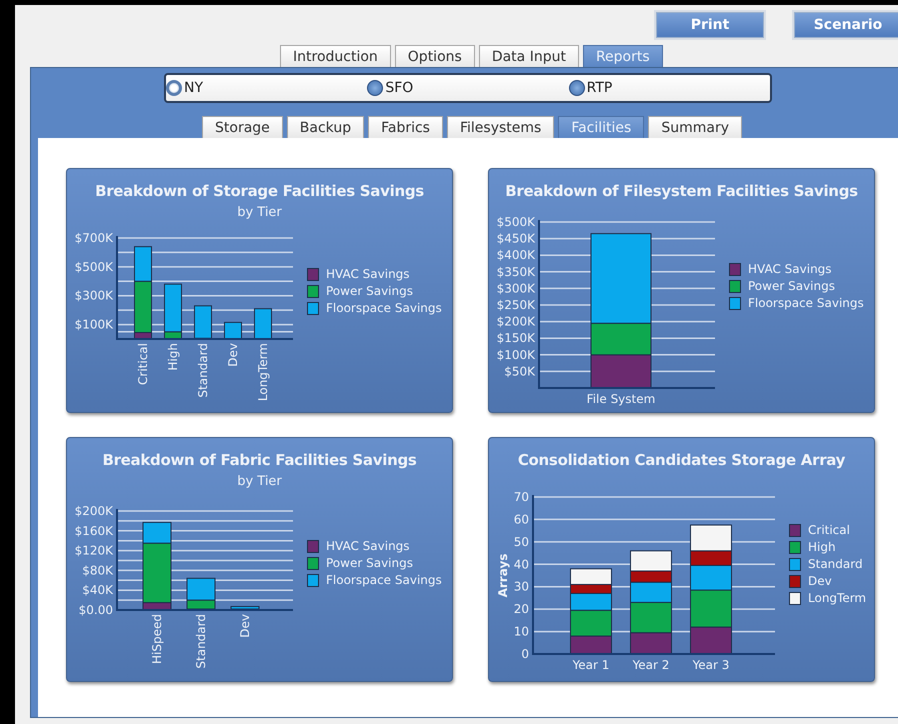 Image resolution: width=898 pixels, height=724 pixels. I want to click on axis-tick-label: 60, so click(521, 519).